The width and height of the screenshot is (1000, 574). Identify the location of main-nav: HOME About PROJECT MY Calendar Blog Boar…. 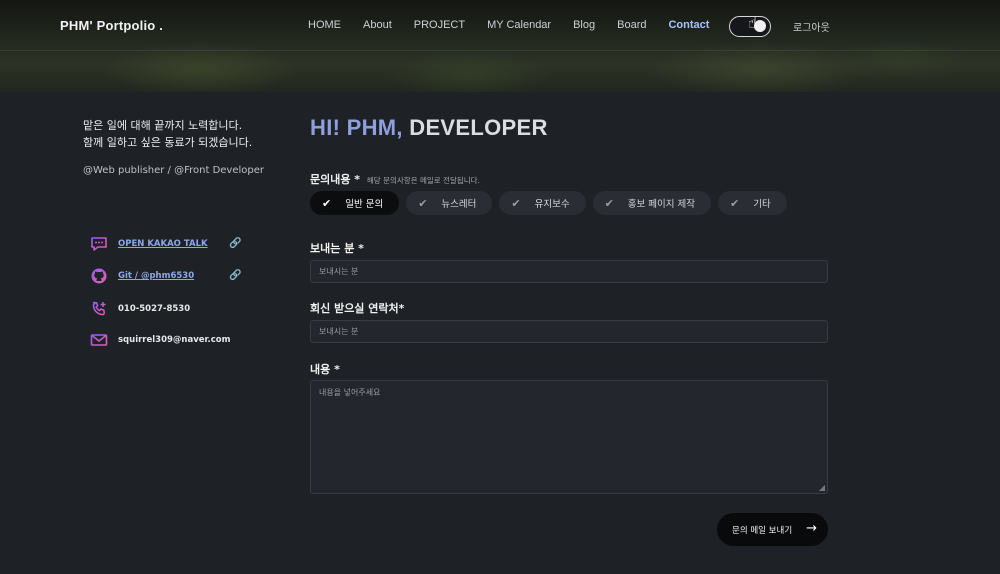
(519, 25).